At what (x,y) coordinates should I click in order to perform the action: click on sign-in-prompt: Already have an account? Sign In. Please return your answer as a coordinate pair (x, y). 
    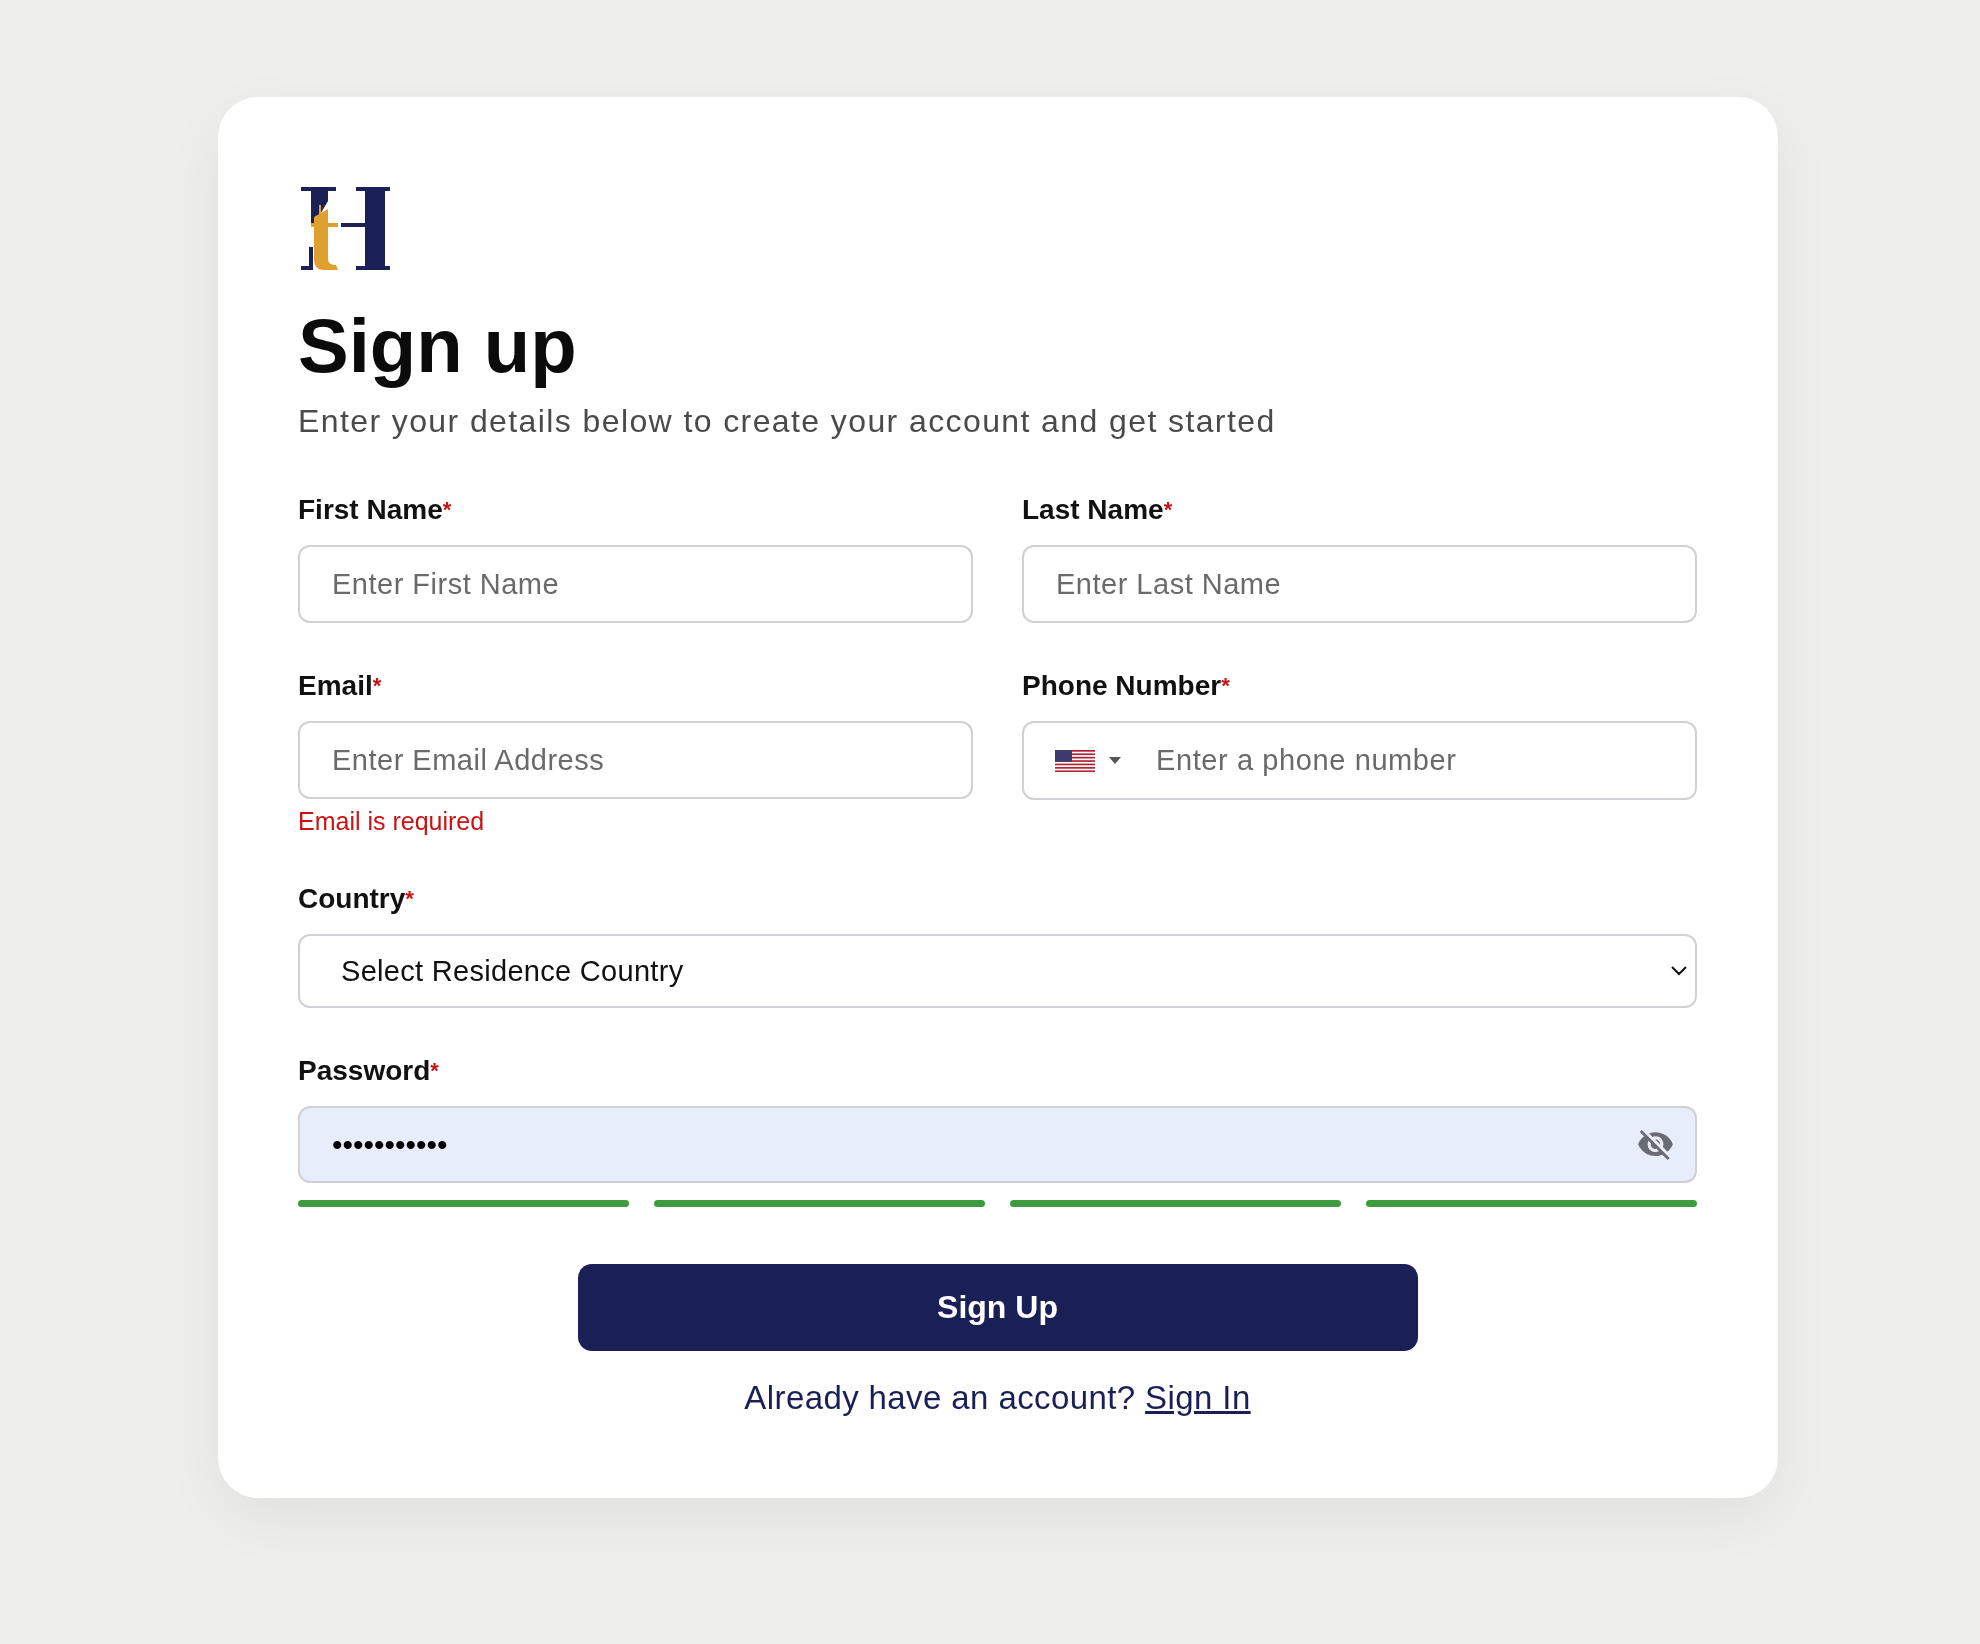
    Looking at the image, I should click on (997, 1398).